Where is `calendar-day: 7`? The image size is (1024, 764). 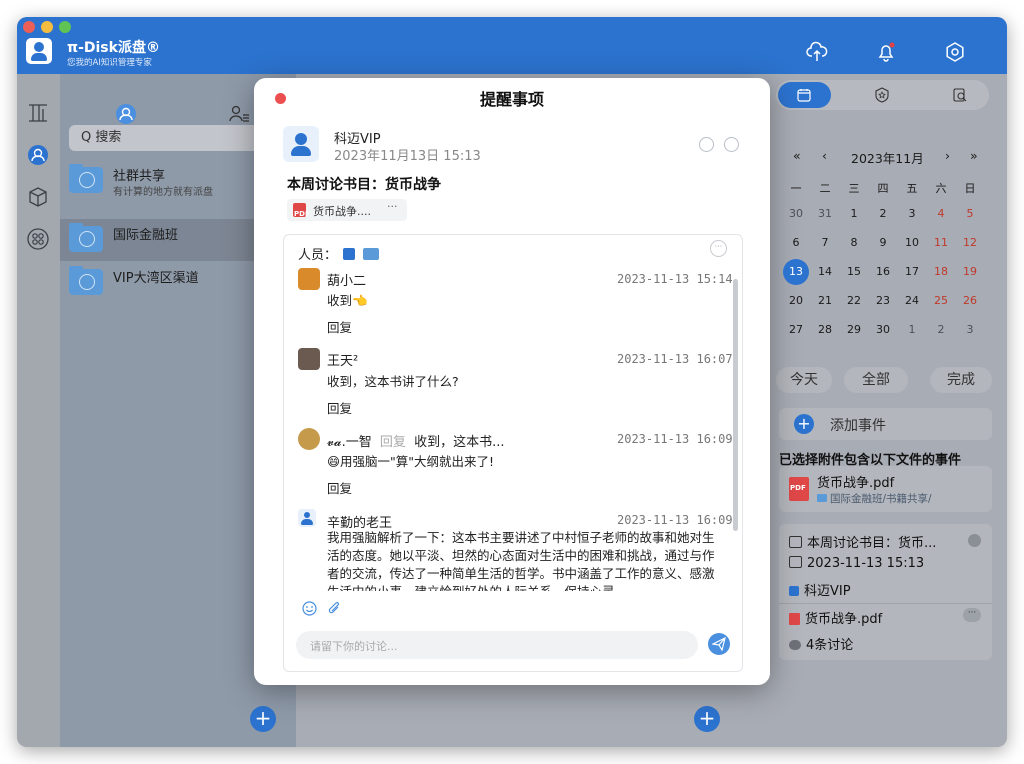 calendar-day: 7 is located at coordinates (825, 243).